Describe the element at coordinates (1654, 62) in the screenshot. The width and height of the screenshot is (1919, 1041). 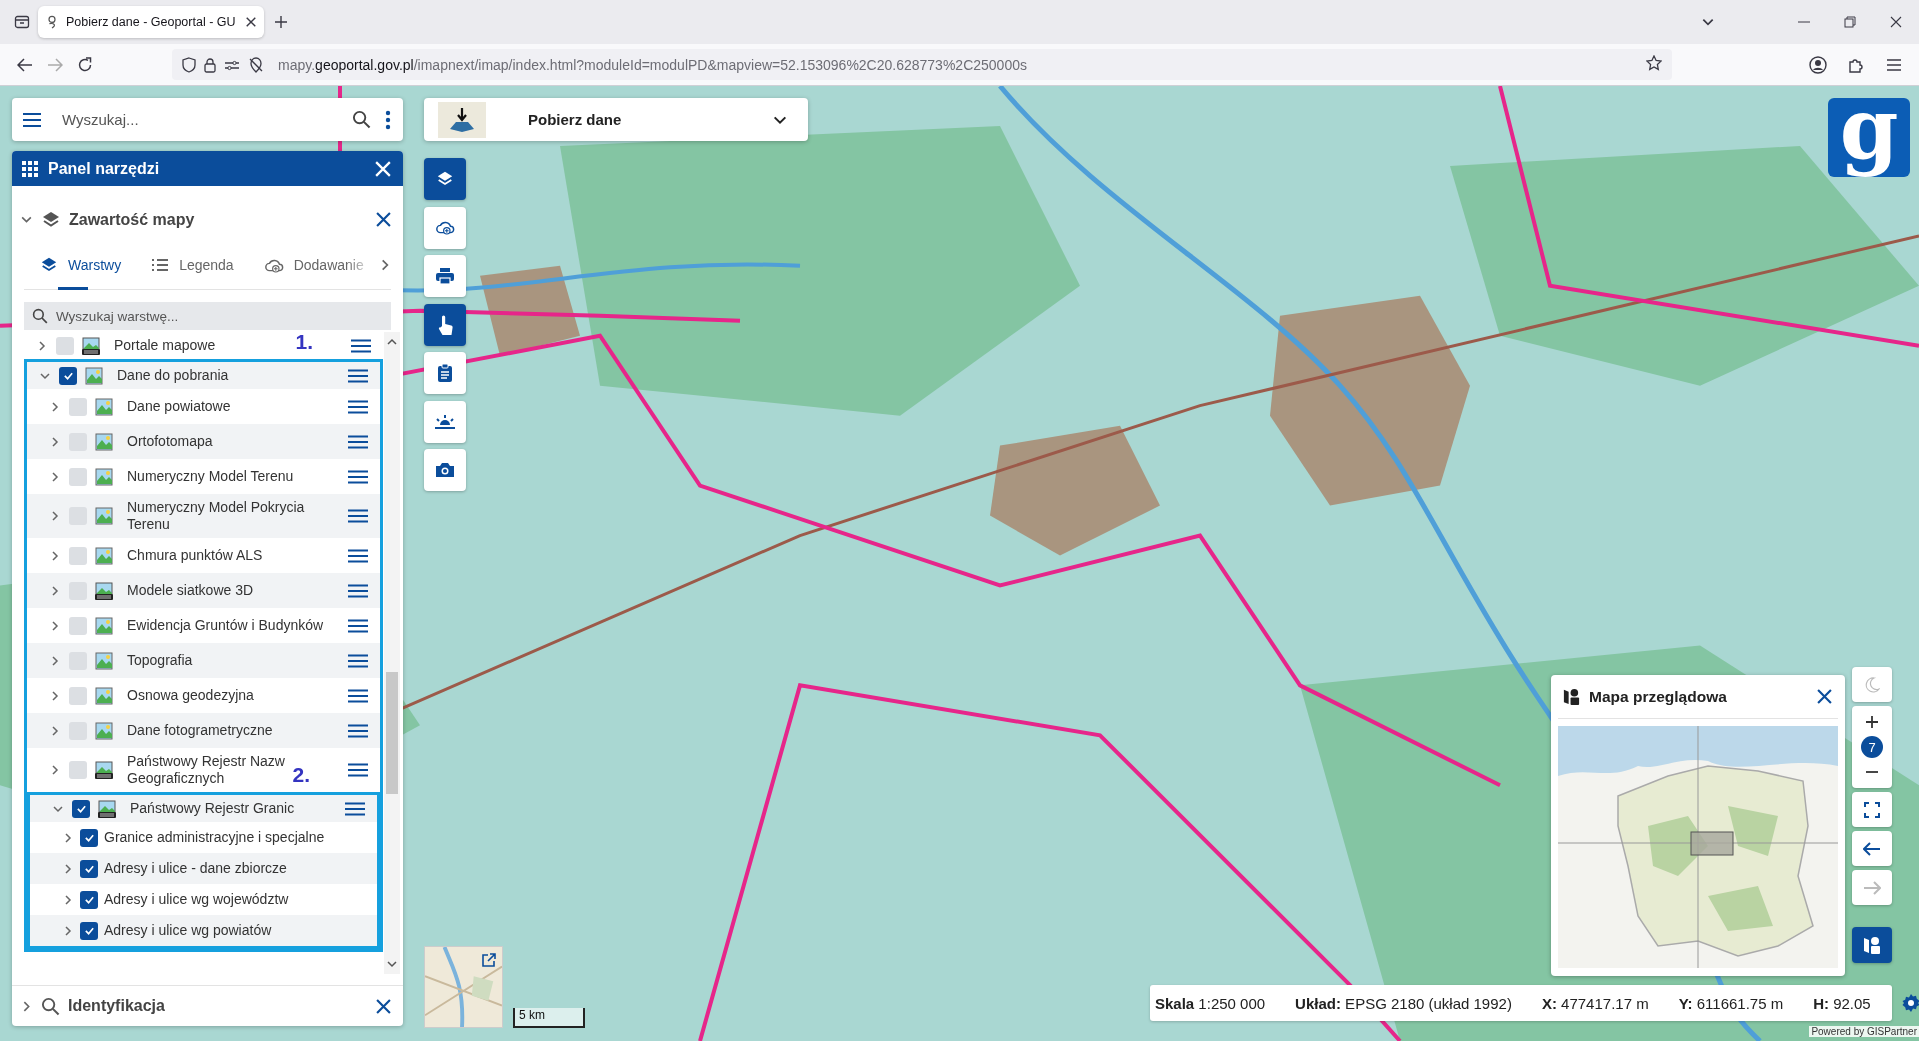
I see `bookmark-star-icon` at that location.